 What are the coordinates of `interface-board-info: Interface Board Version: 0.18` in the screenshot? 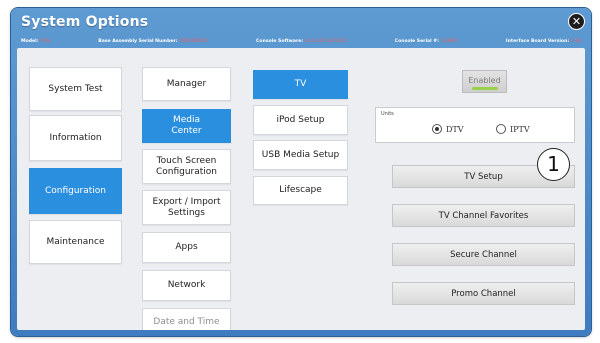 It's located at (543, 41).